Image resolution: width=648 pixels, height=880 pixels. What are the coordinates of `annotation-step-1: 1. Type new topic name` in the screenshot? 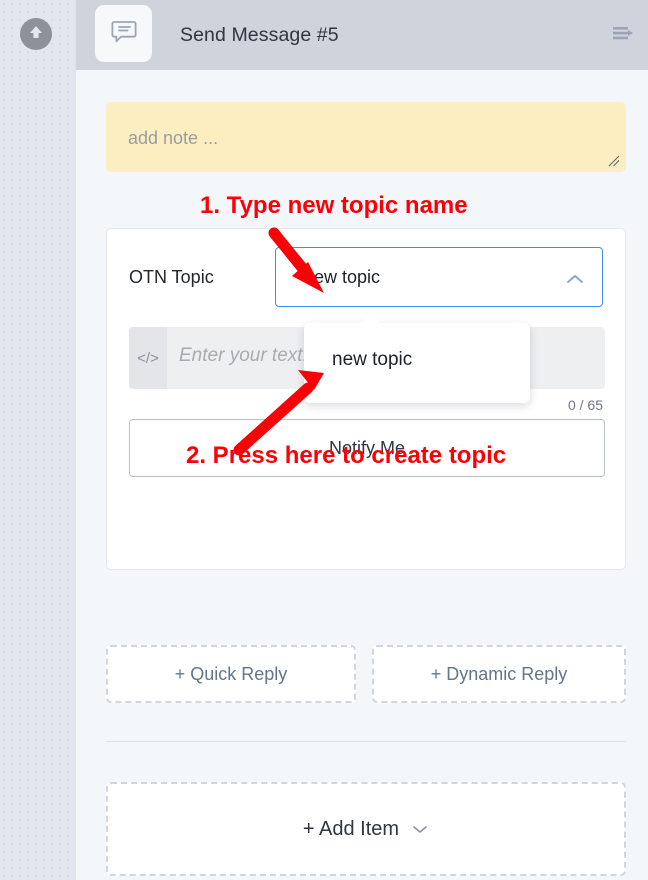 It's located at (334, 205).